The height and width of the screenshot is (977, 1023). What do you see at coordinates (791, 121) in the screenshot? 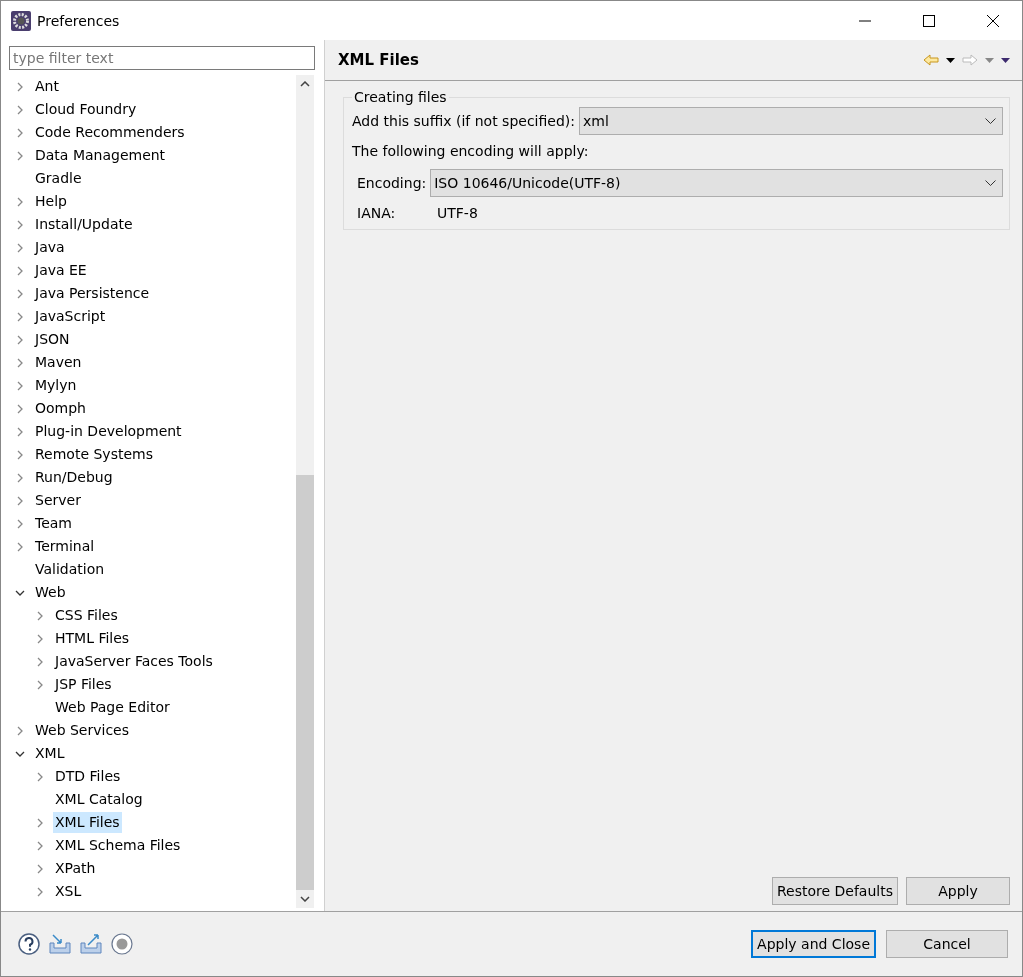
I see `suffix-dropdown: xml` at bounding box center [791, 121].